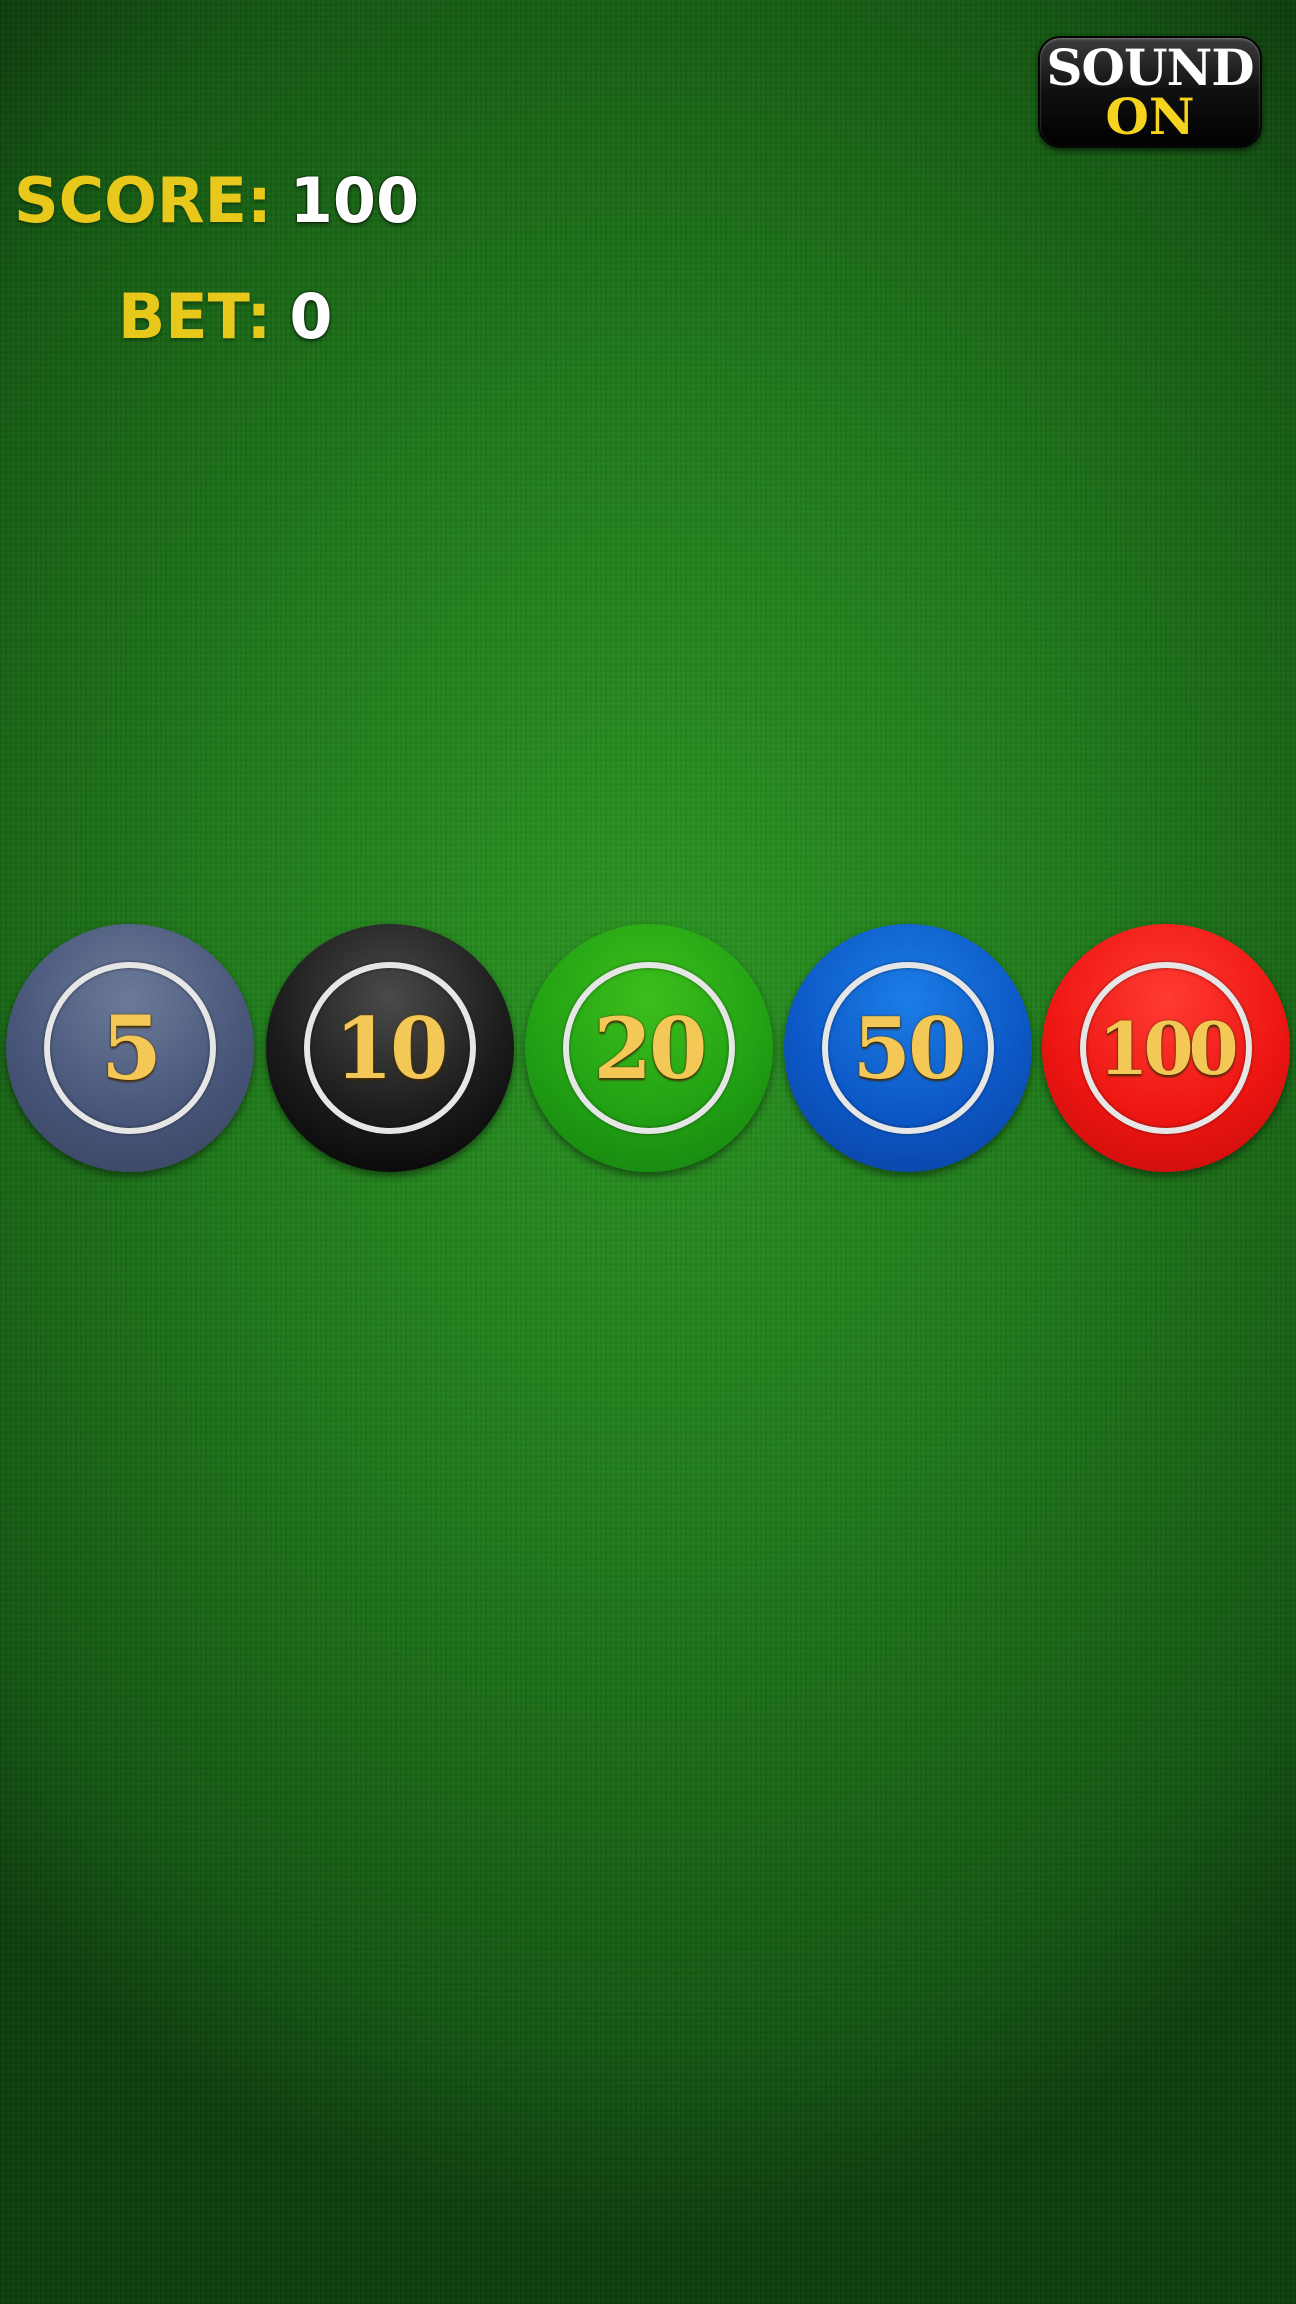 This screenshot has width=1296, height=2304. Describe the element at coordinates (143, 200) in the screenshot. I see `score-label: SCORE:` at that location.